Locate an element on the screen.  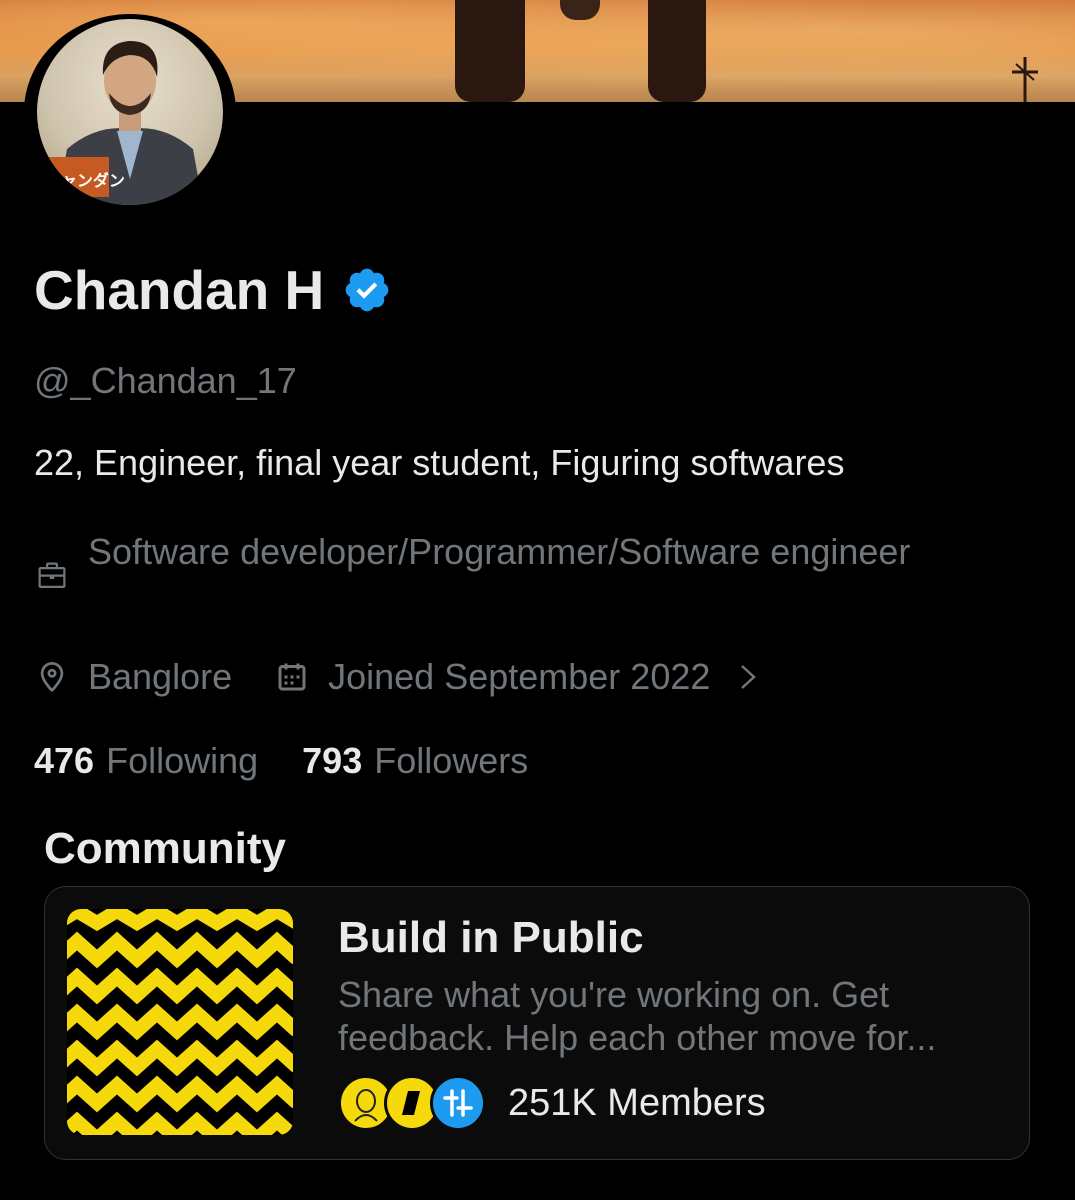
profile-avatar: チャンダン is located at coordinates (130, 112).